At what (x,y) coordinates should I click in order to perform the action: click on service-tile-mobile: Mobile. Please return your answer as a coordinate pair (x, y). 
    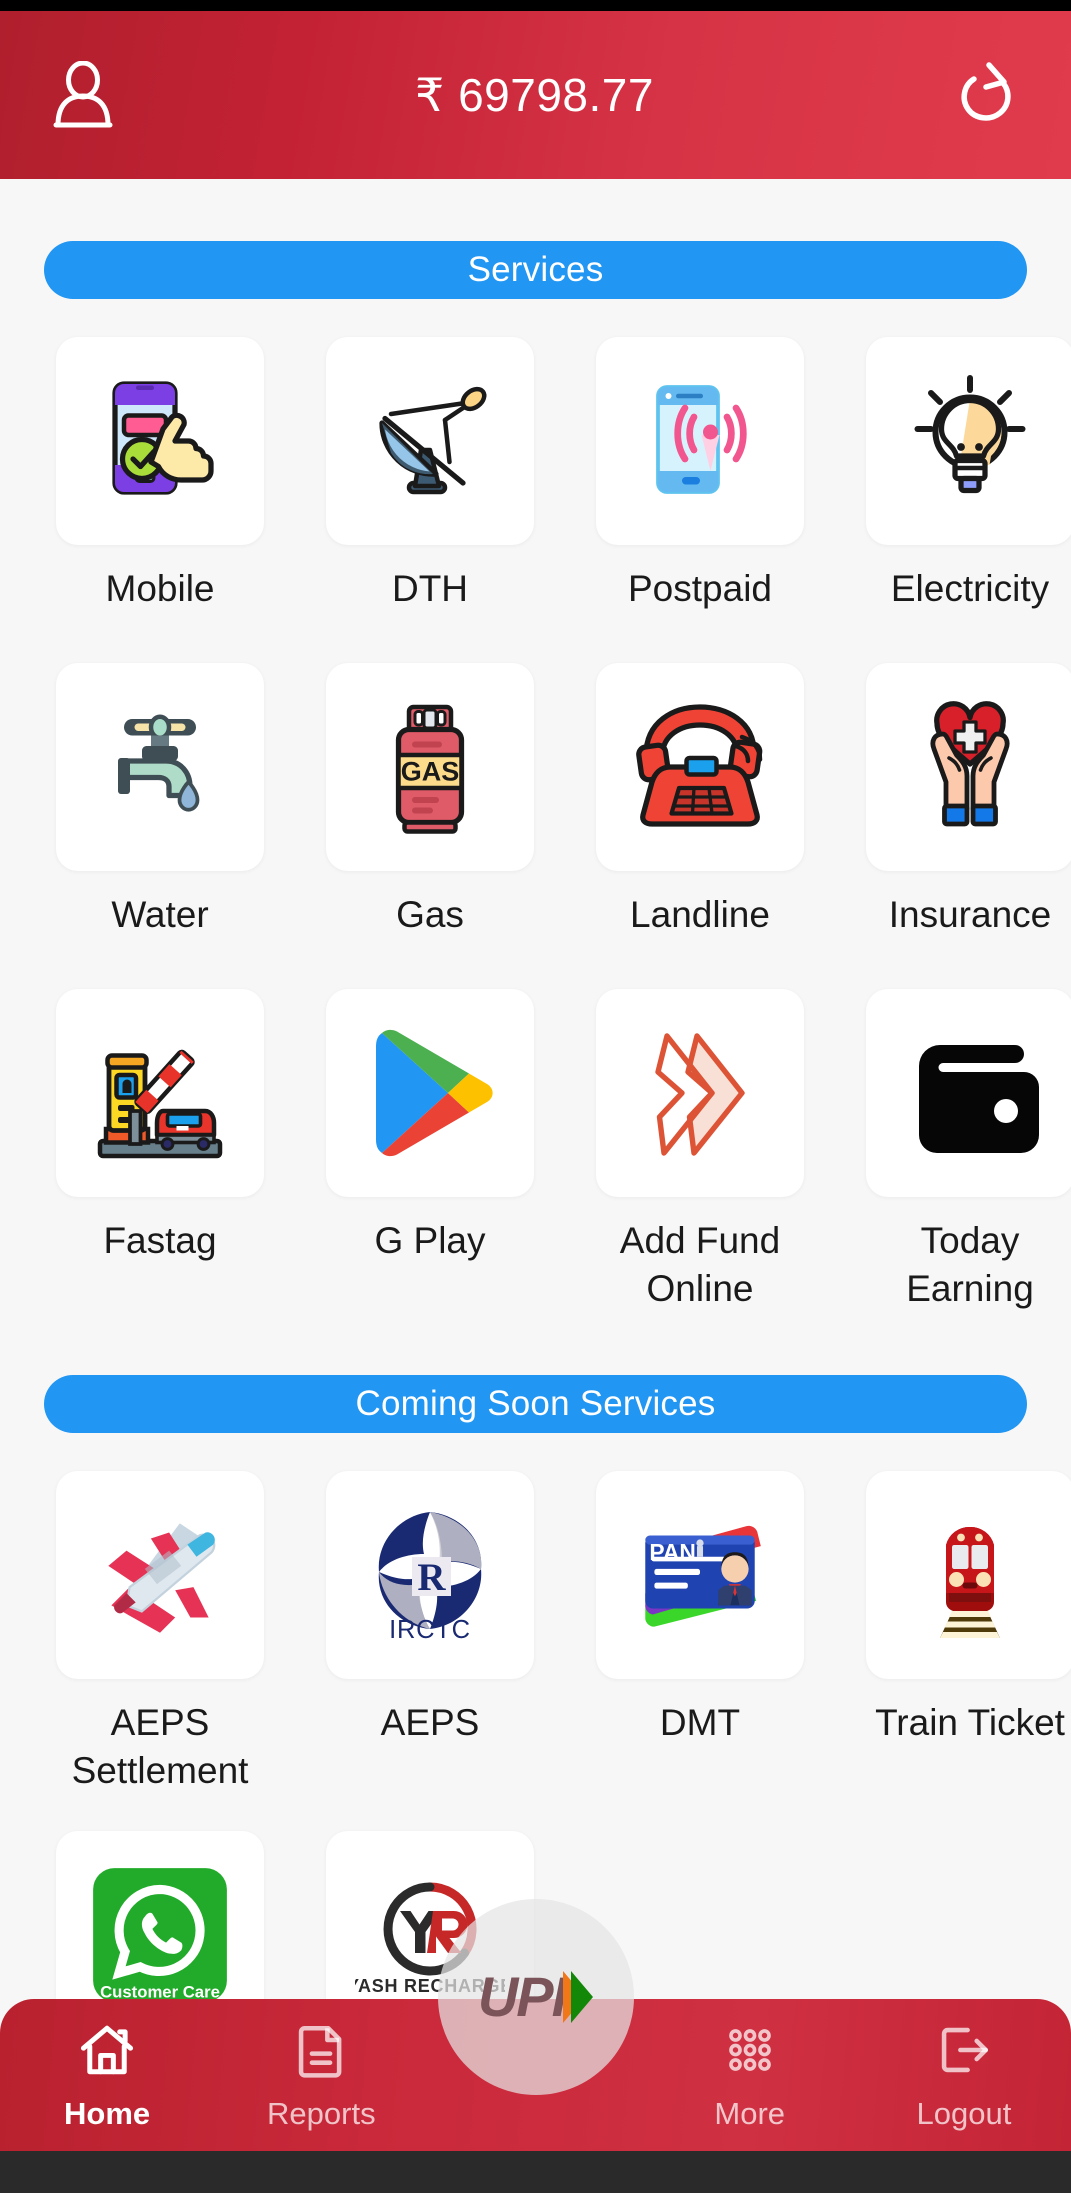
    Looking at the image, I should click on (160, 482).